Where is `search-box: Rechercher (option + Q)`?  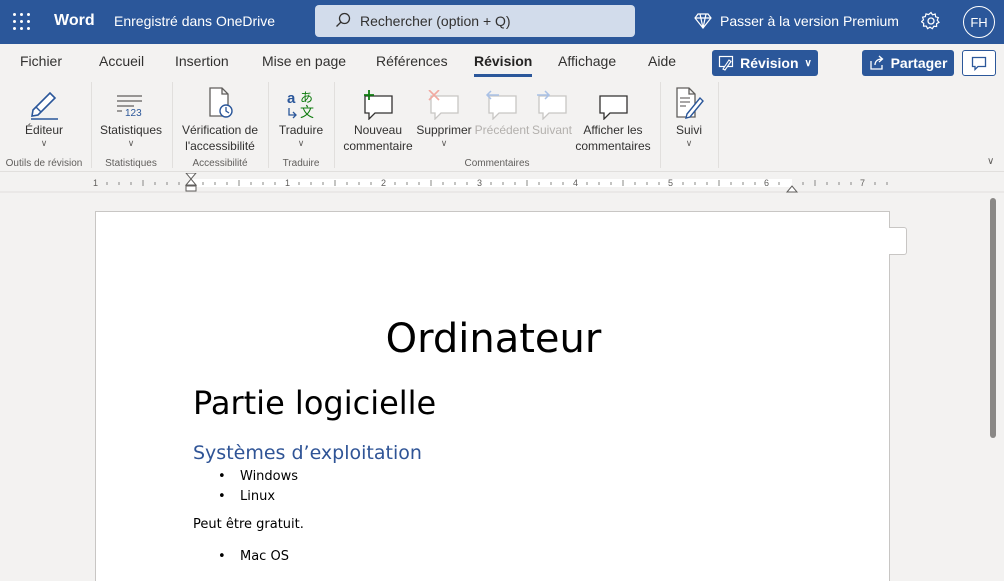
search-box: Rechercher (option + Q) is located at coordinates (475, 21).